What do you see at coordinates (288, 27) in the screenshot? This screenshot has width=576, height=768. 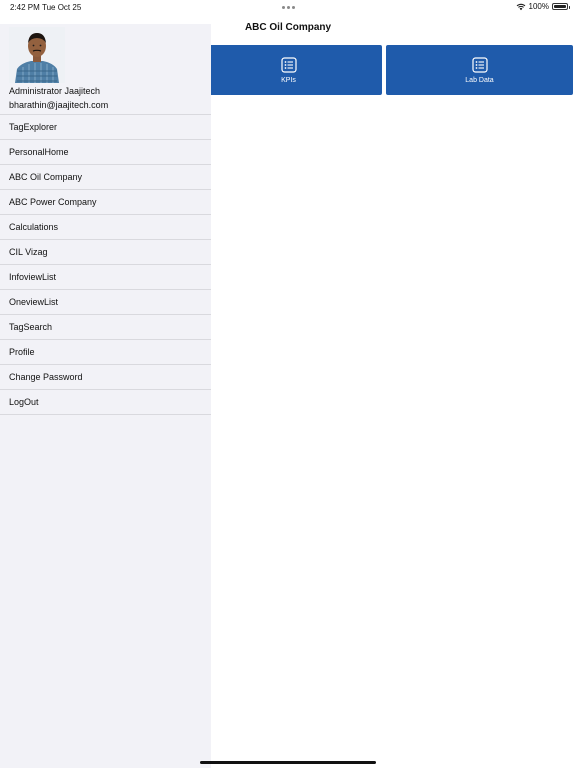 I see `page-title: ABC Oil Company` at bounding box center [288, 27].